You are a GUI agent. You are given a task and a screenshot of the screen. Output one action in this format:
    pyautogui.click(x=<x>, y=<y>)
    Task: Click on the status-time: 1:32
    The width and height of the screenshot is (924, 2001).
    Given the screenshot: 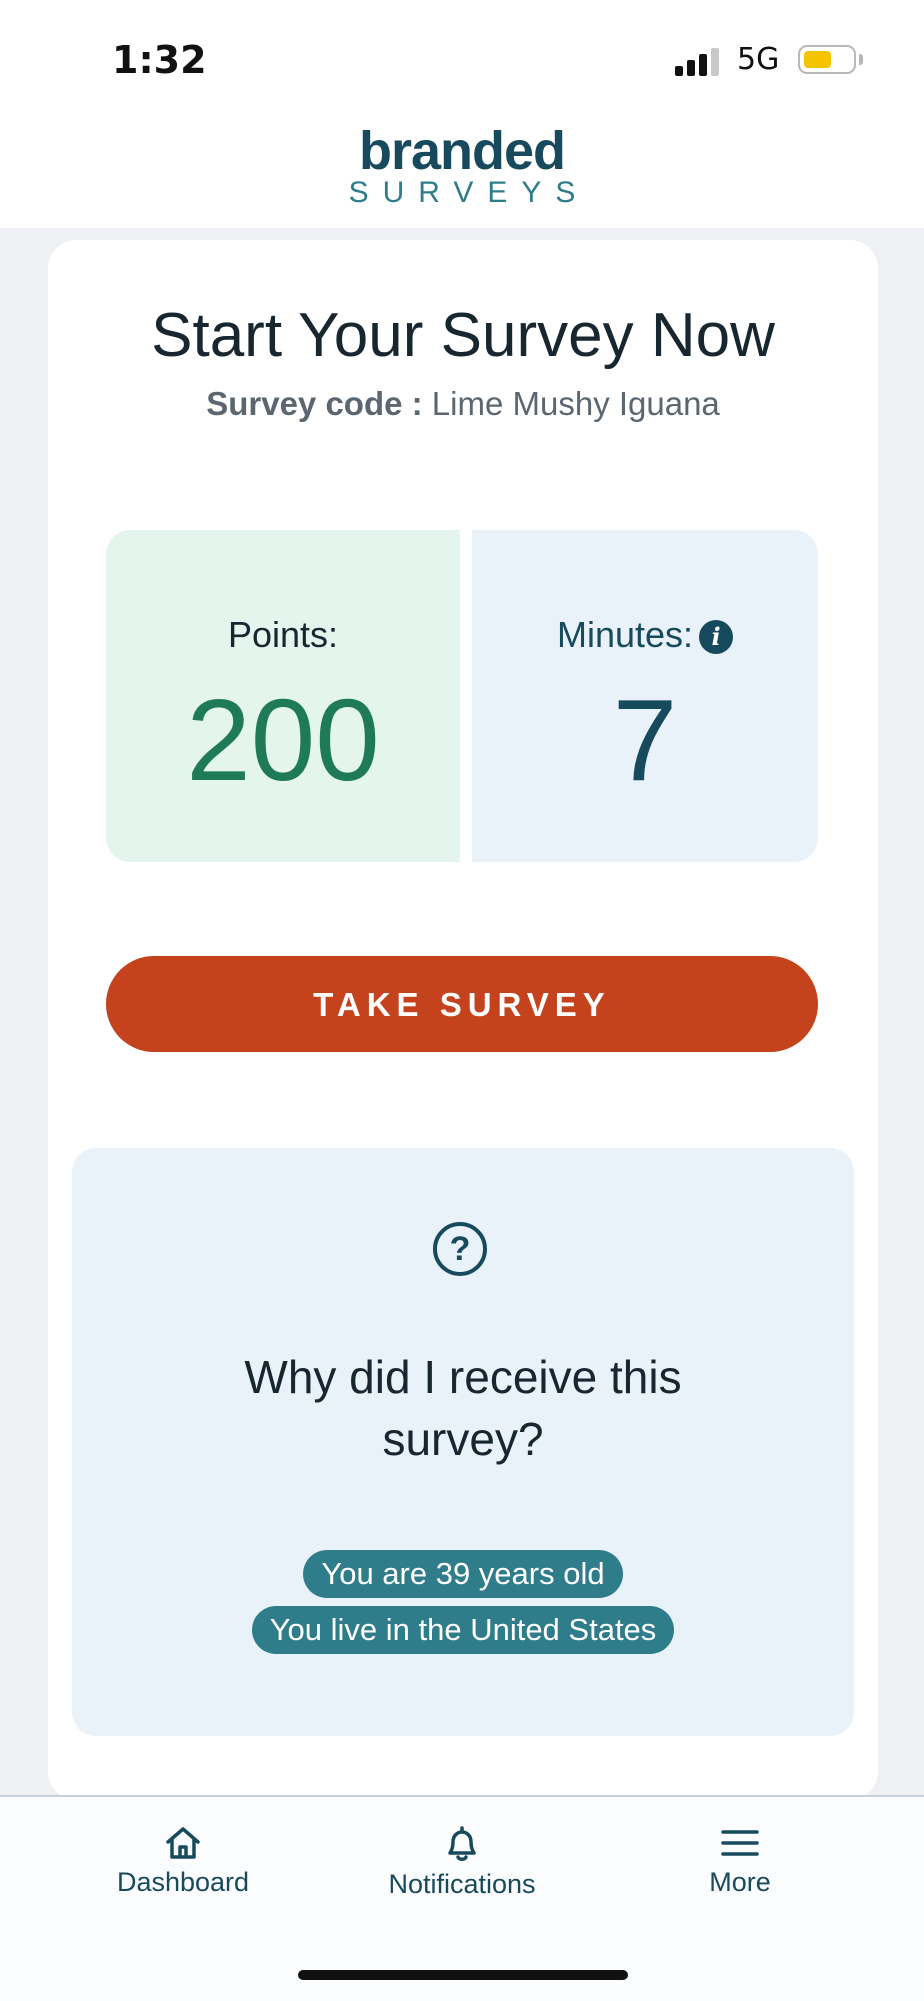 What is the action you would take?
    pyautogui.click(x=159, y=60)
    